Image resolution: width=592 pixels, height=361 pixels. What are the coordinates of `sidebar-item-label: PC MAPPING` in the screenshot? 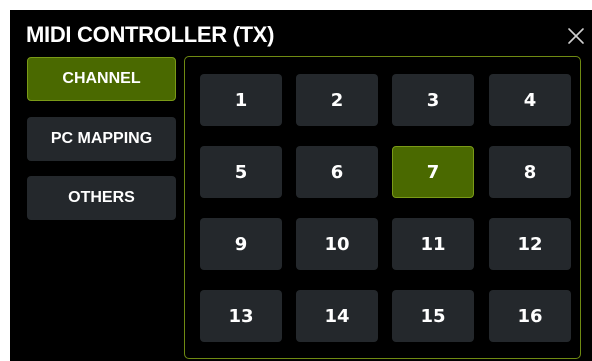 It's located at (101, 138).